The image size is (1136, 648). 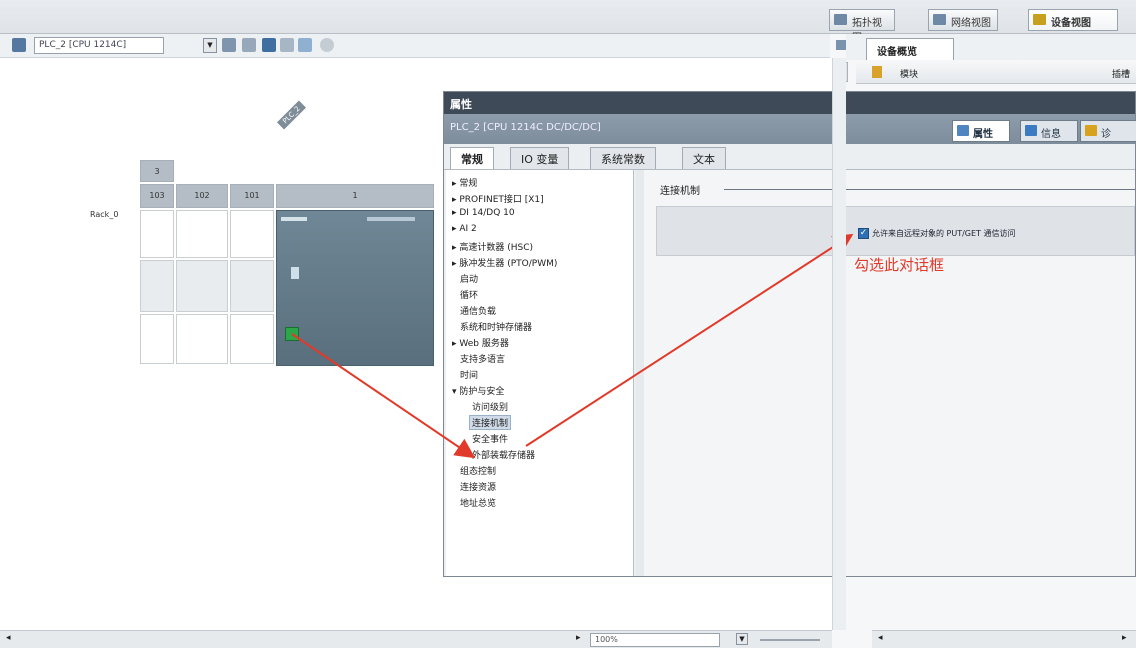 I want to click on vertical-scrollbar, so click(x=839, y=344).